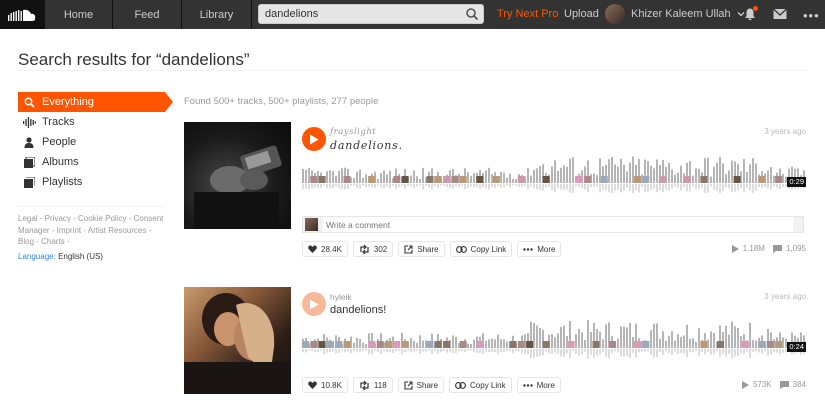 This screenshot has width=825, height=402. I want to click on comment-input, so click(558, 224).